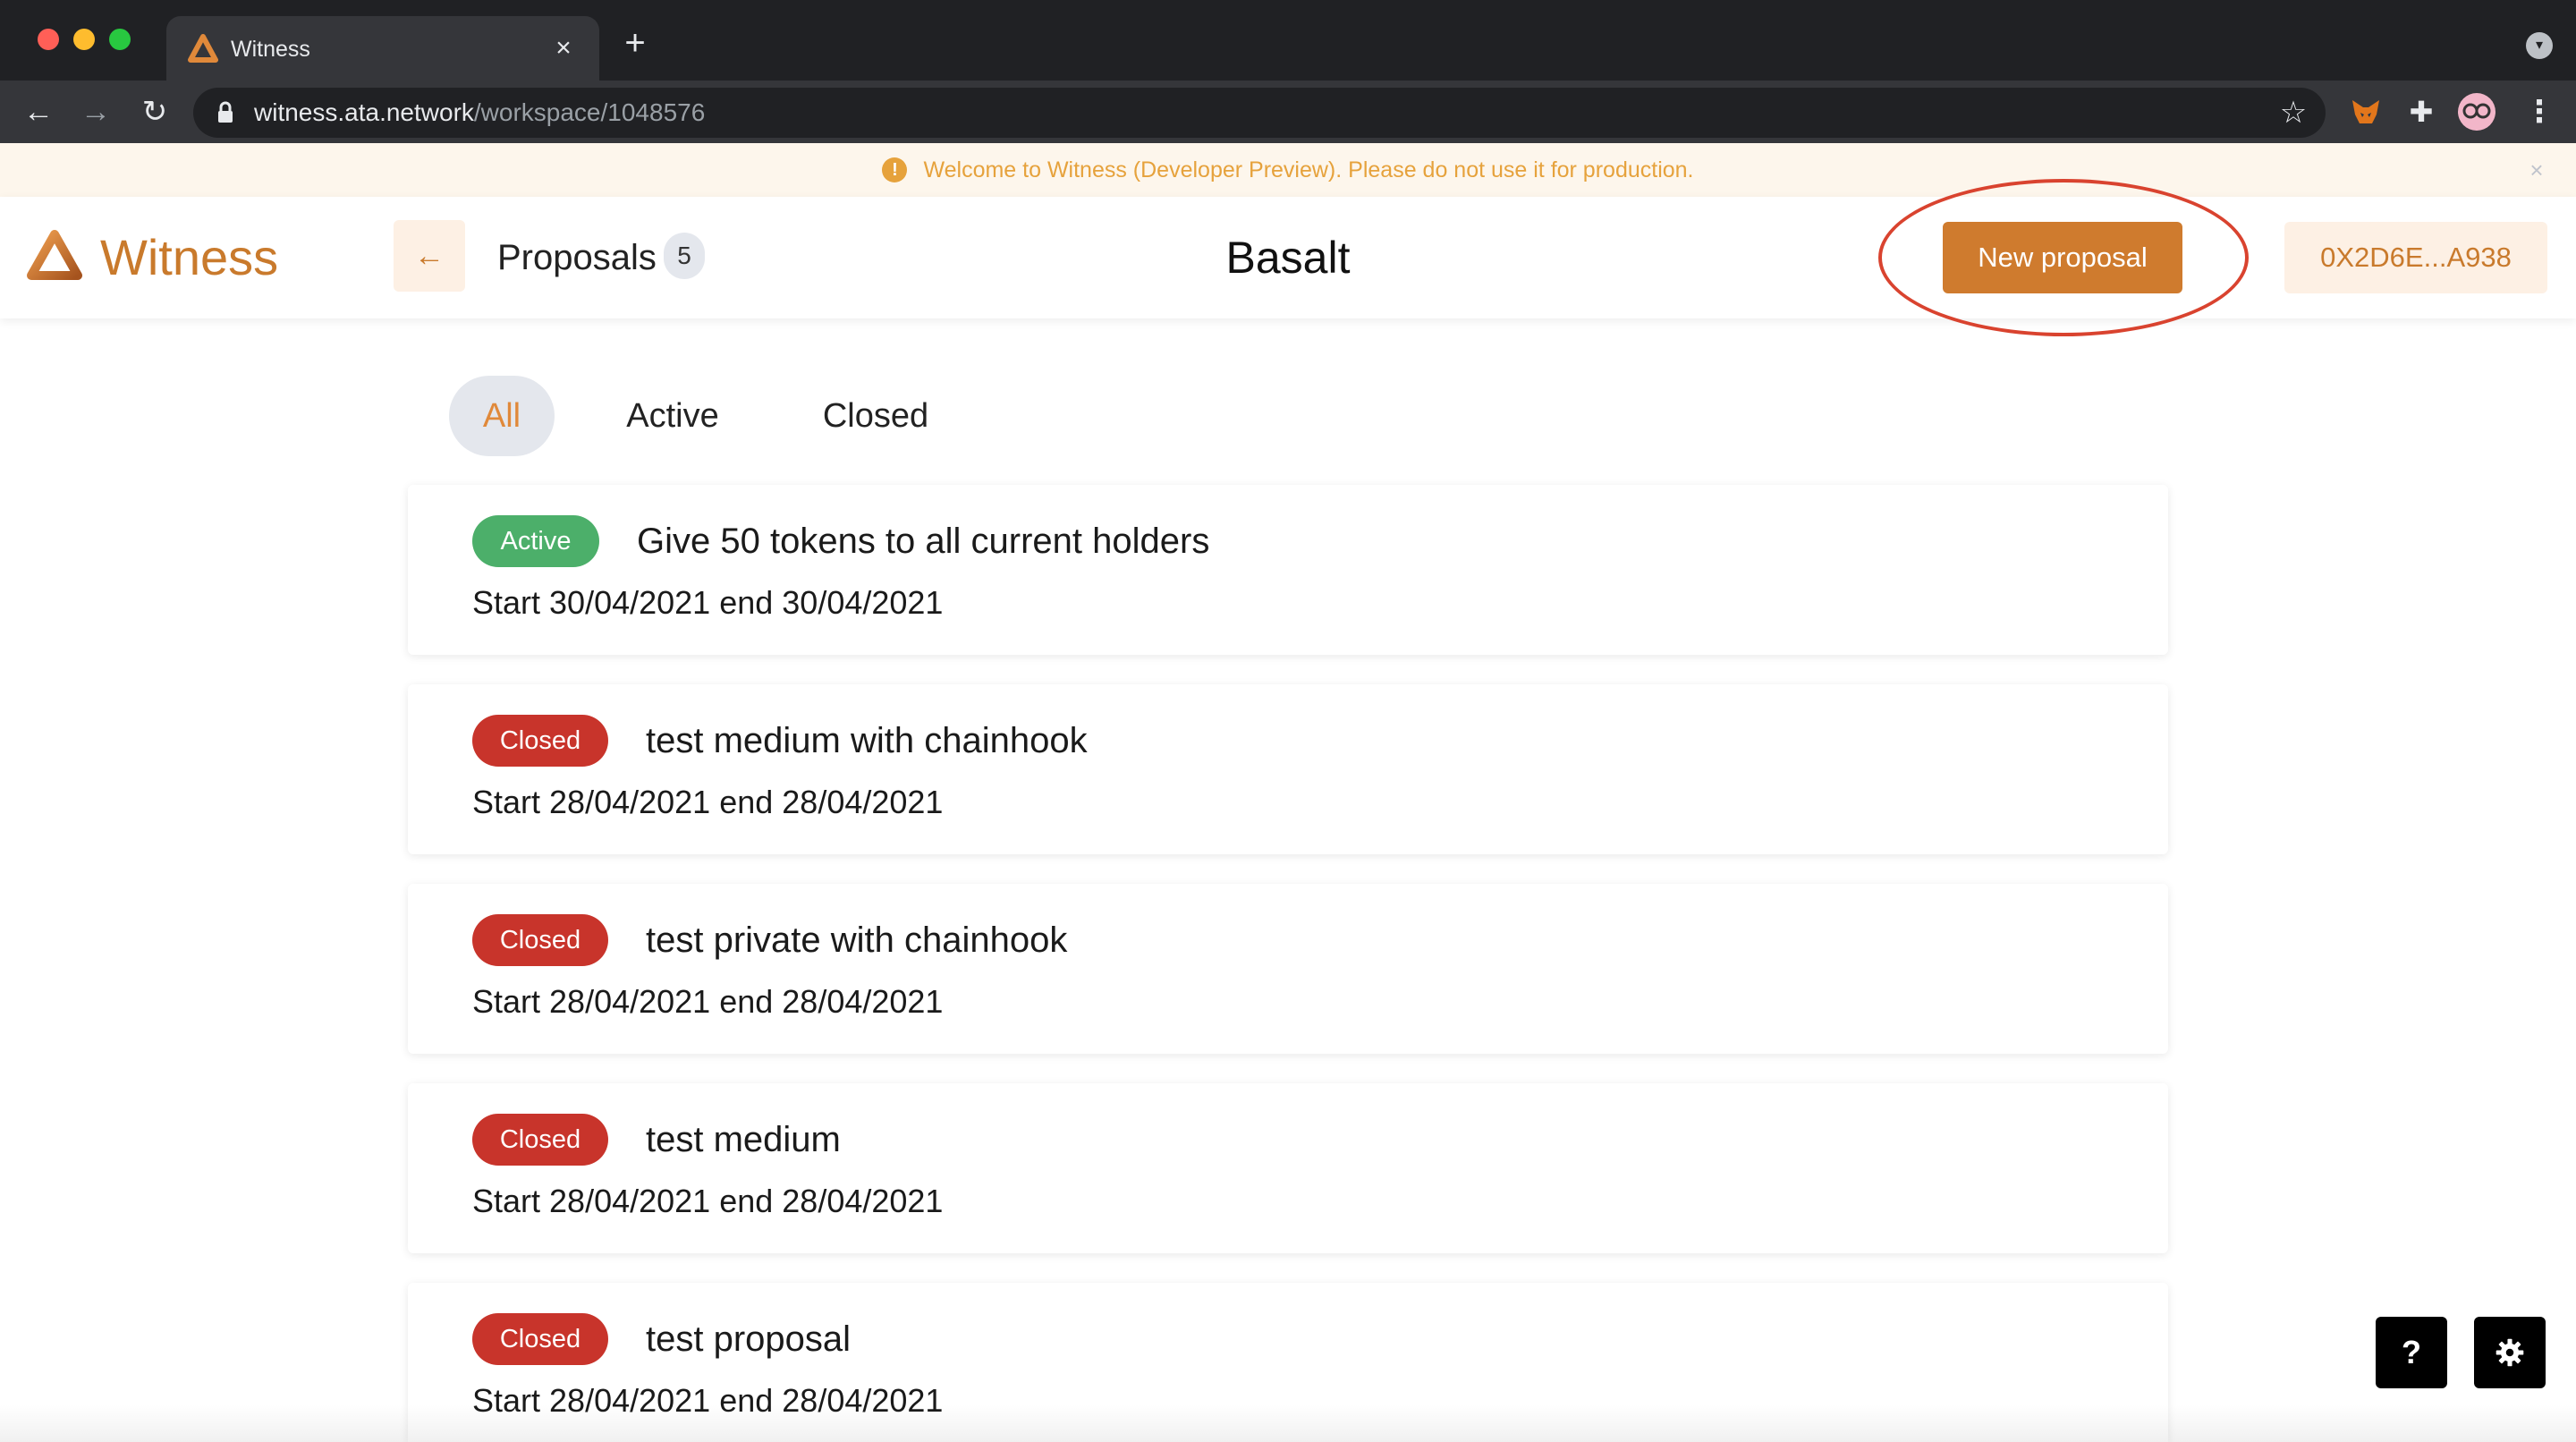  I want to click on filter-tab-all: All, so click(502, 416).